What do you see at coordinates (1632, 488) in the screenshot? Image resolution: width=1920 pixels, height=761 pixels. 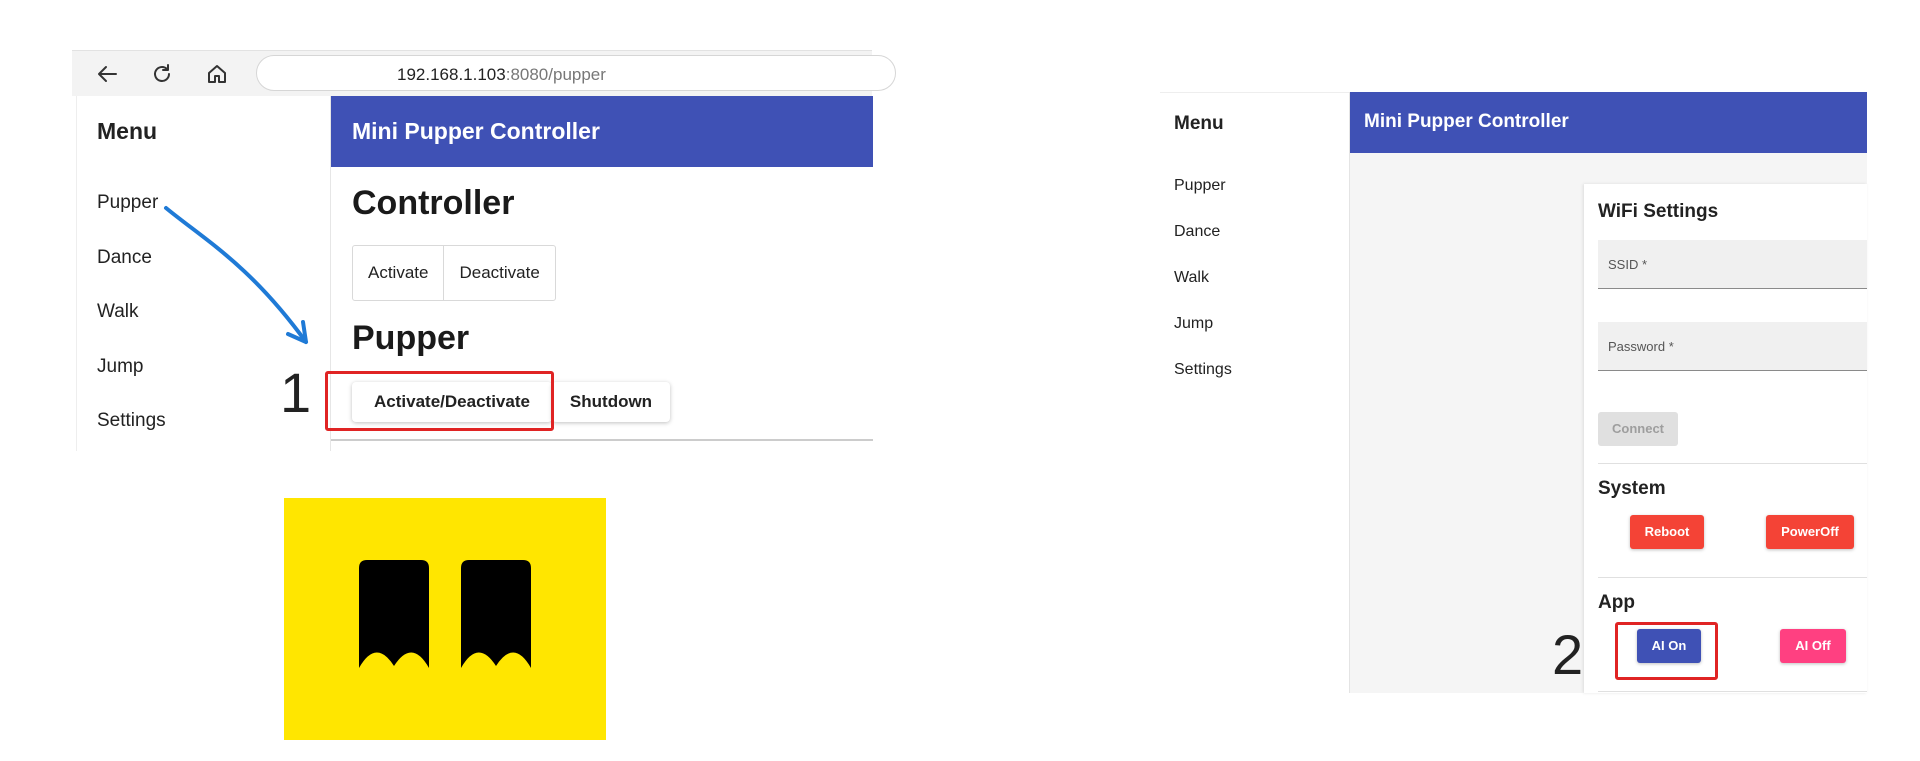 I see `system-heading: System` at bounding box center [1632, 488].